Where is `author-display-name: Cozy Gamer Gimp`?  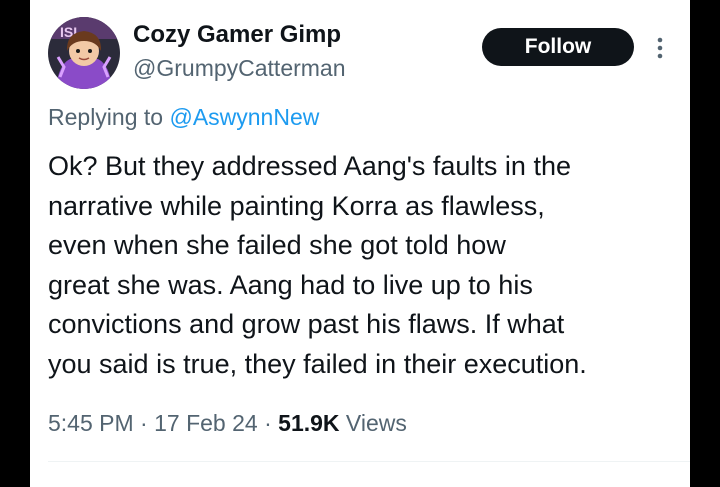 author-display-name: Cozy Gamer Gimp is located at coordinates (237, 35).